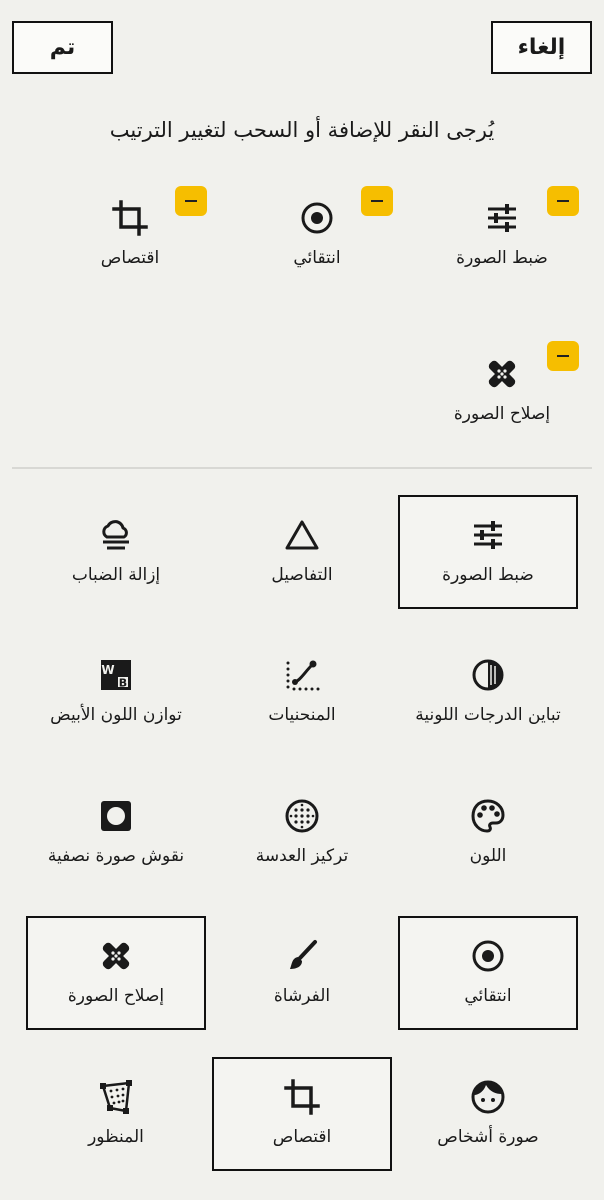 The height and width of the screenshot is (1200, 604). What do you see at coordinates (116, 675) in the screenshot?
I see `white-balance-icon: WB` at bounding box center [116, 675].